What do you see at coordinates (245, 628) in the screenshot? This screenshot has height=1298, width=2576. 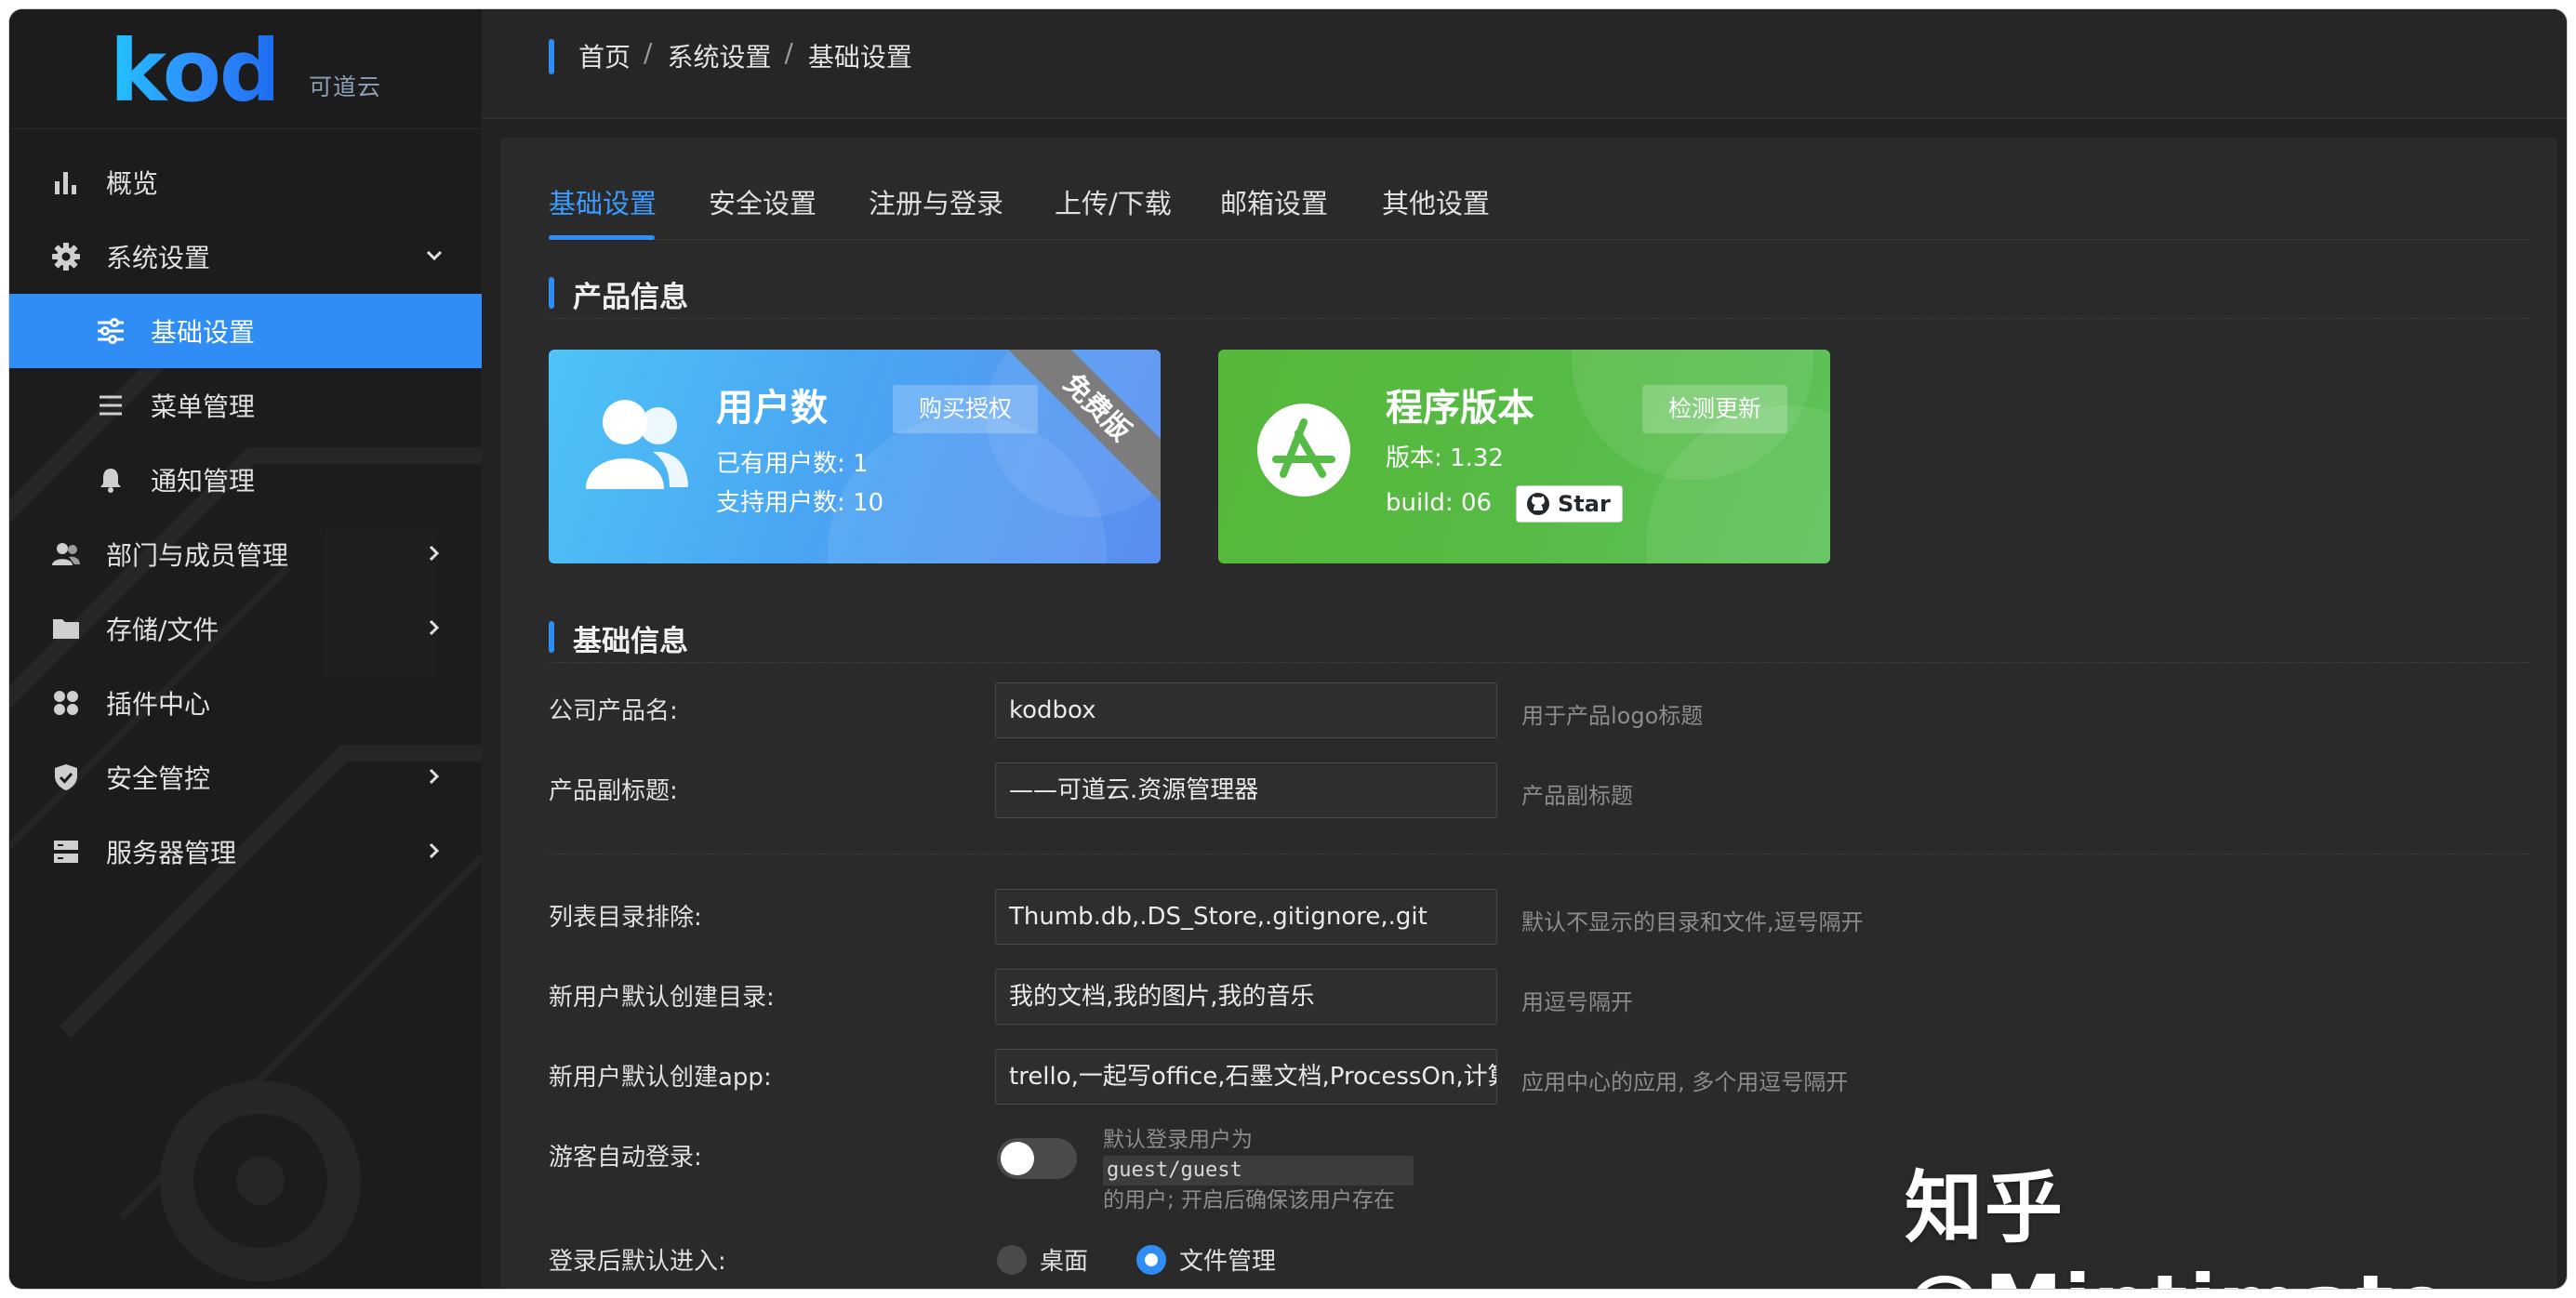 I see `sidebar-item-storage-files: 存储/文件` at bounding box center [245, 628].